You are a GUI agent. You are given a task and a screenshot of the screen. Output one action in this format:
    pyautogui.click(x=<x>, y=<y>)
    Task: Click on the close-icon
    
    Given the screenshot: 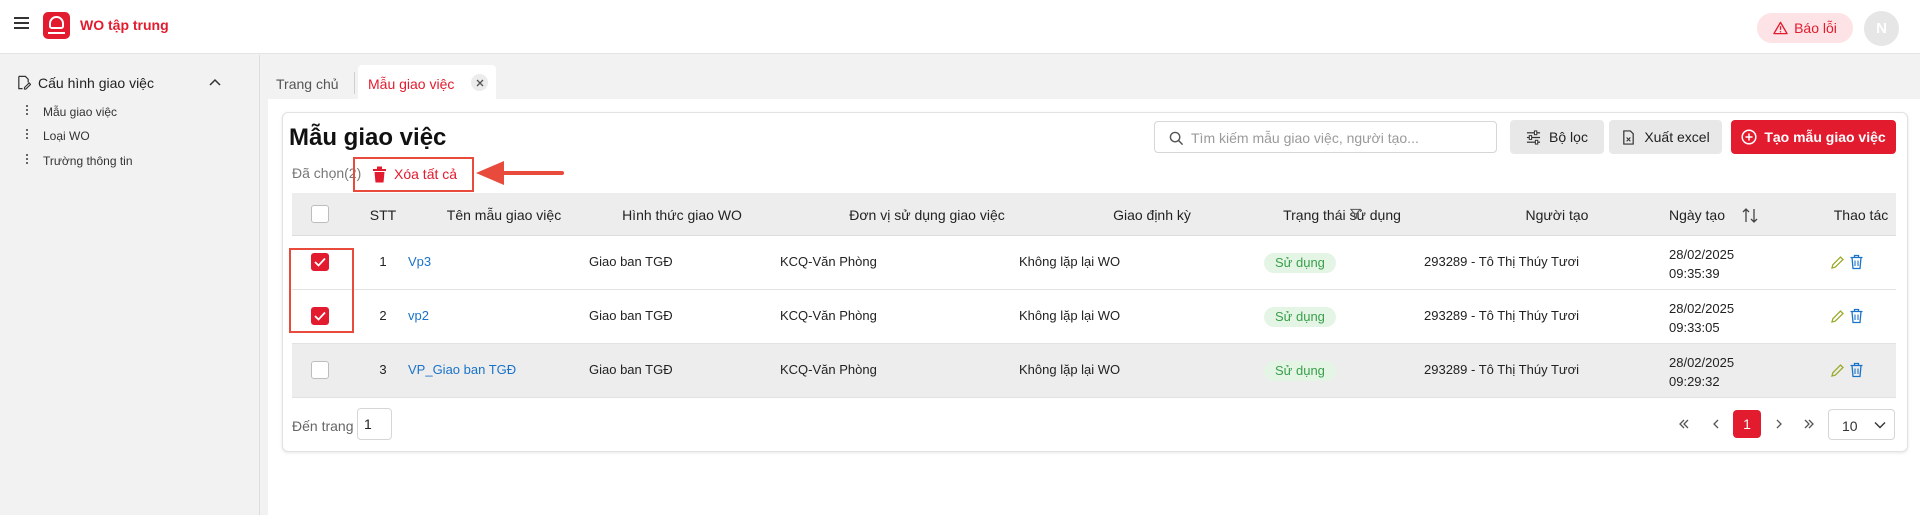 What is the action you would take?
    pyautogui.click(x=479, y=82)
    